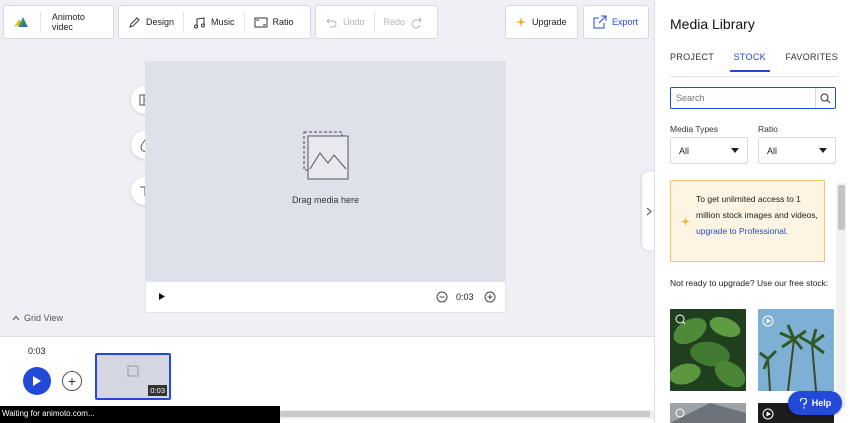 This screenshot has width=850, height=423. What do you see at coordinates (811, 62) in the screenshot?
I see `tab-favorites: FAVORITES` at bounding box center [811, 62].